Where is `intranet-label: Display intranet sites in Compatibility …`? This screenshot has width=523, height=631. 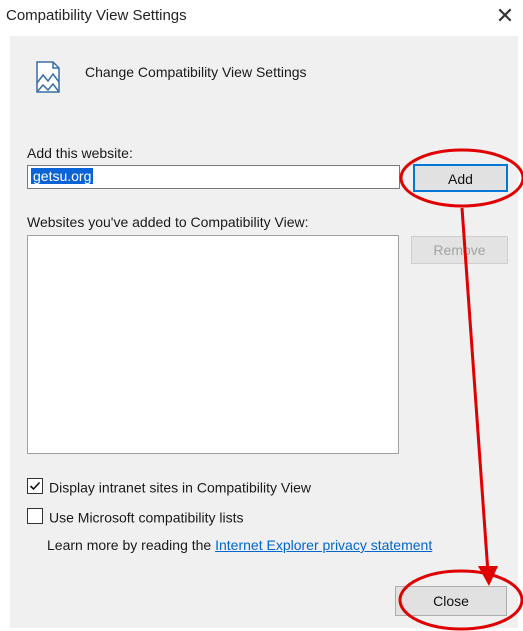
intranet-label: Display intranet sites in Compatibility … is located at coordinates (180, 487).